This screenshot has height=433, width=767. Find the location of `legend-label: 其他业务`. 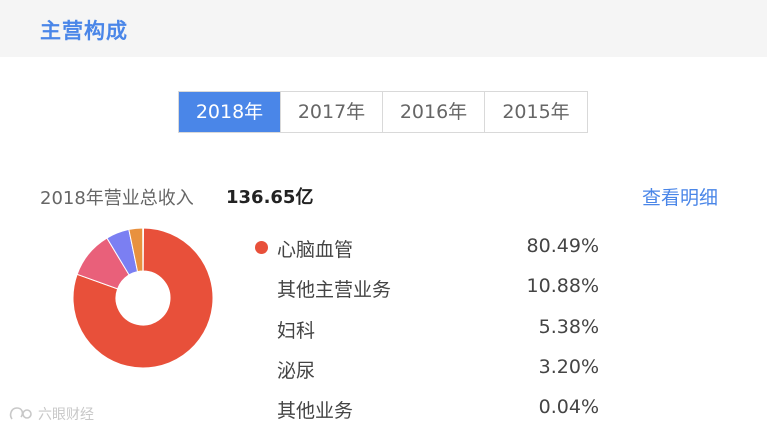

legend-label: 其他业务 is located at coordinates (315, 411).